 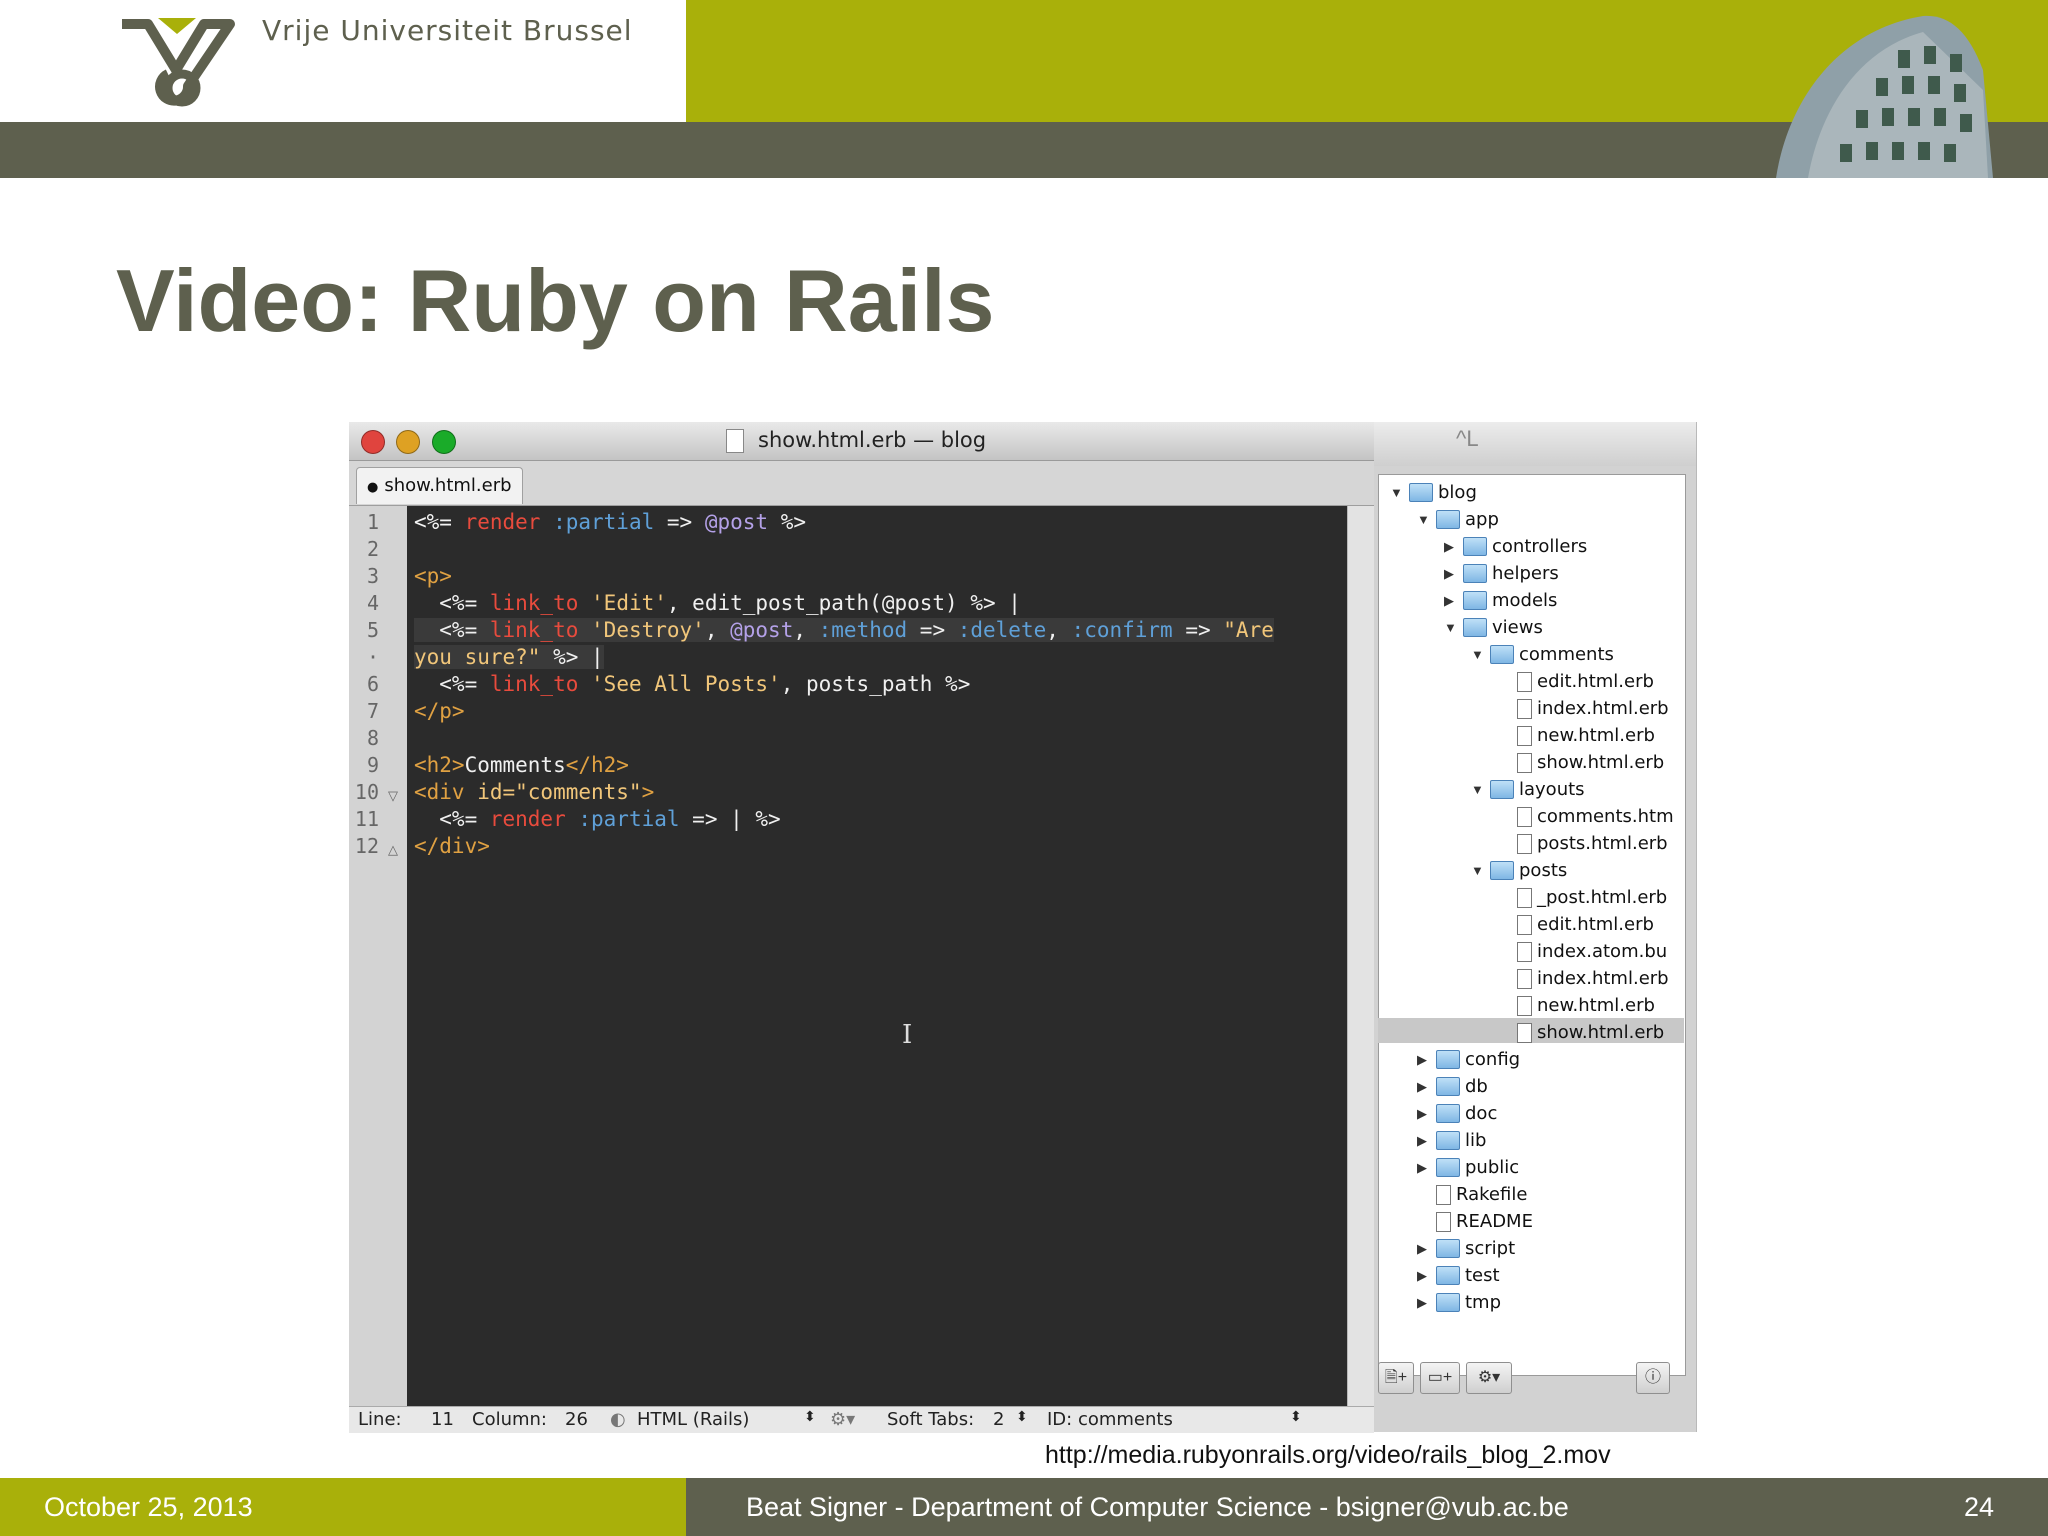 I want to click on tree-folder-helpers: ▶ helpers, so click(x=1501, y=573).